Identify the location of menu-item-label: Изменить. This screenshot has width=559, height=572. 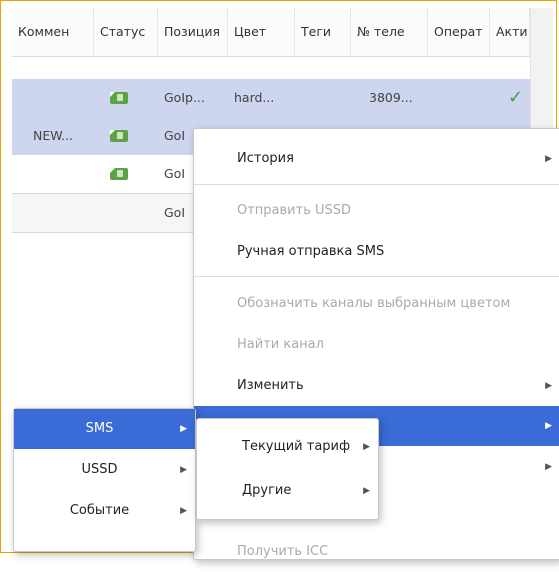
(270, 385).